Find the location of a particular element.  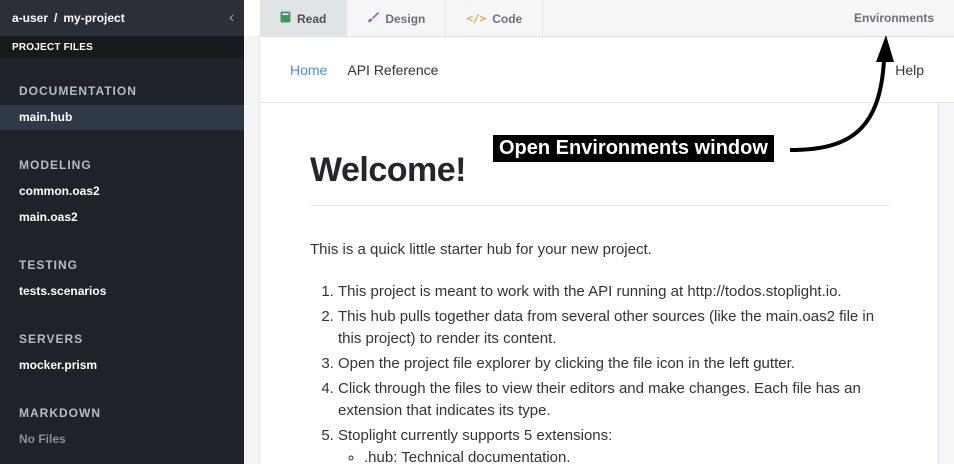

section-title: SERVERS is located at coordinates (51, 339).